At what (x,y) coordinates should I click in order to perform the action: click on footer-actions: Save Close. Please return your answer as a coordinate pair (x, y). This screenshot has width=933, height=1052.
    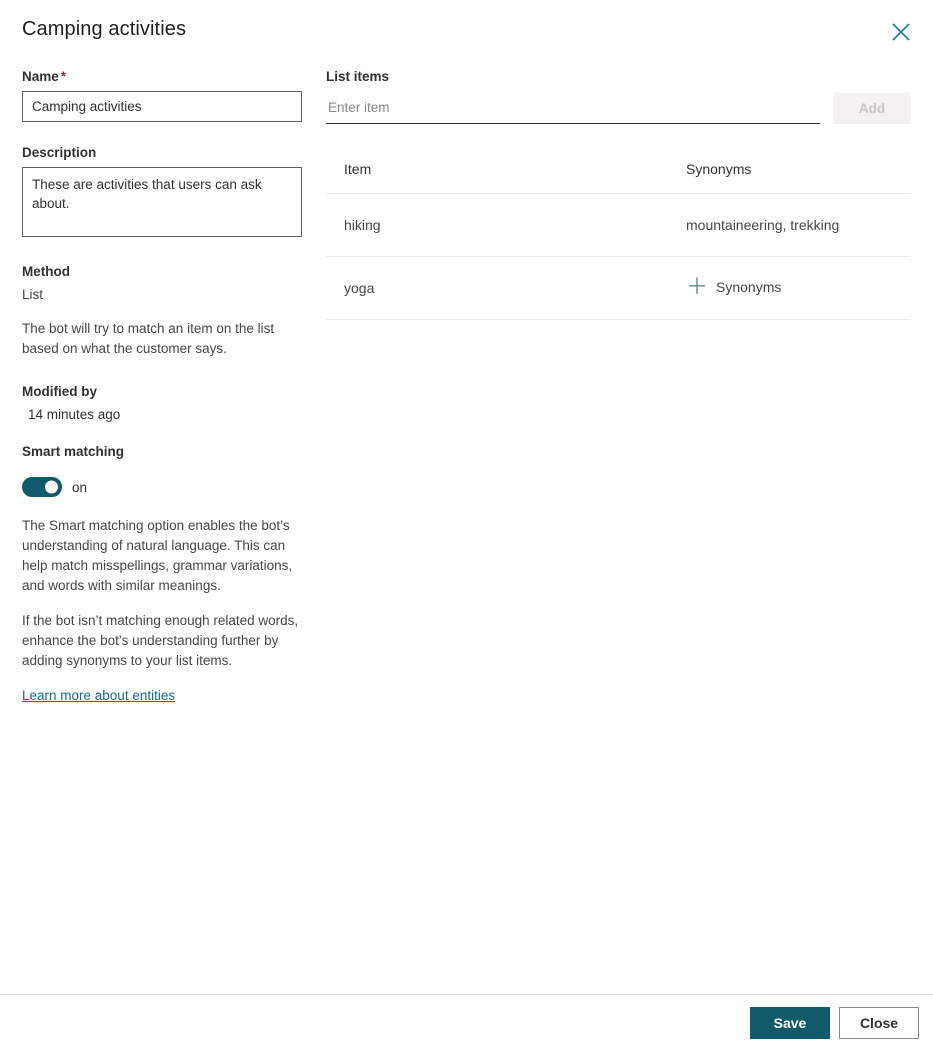
    Looking at the image, I should click on (834, 1023).